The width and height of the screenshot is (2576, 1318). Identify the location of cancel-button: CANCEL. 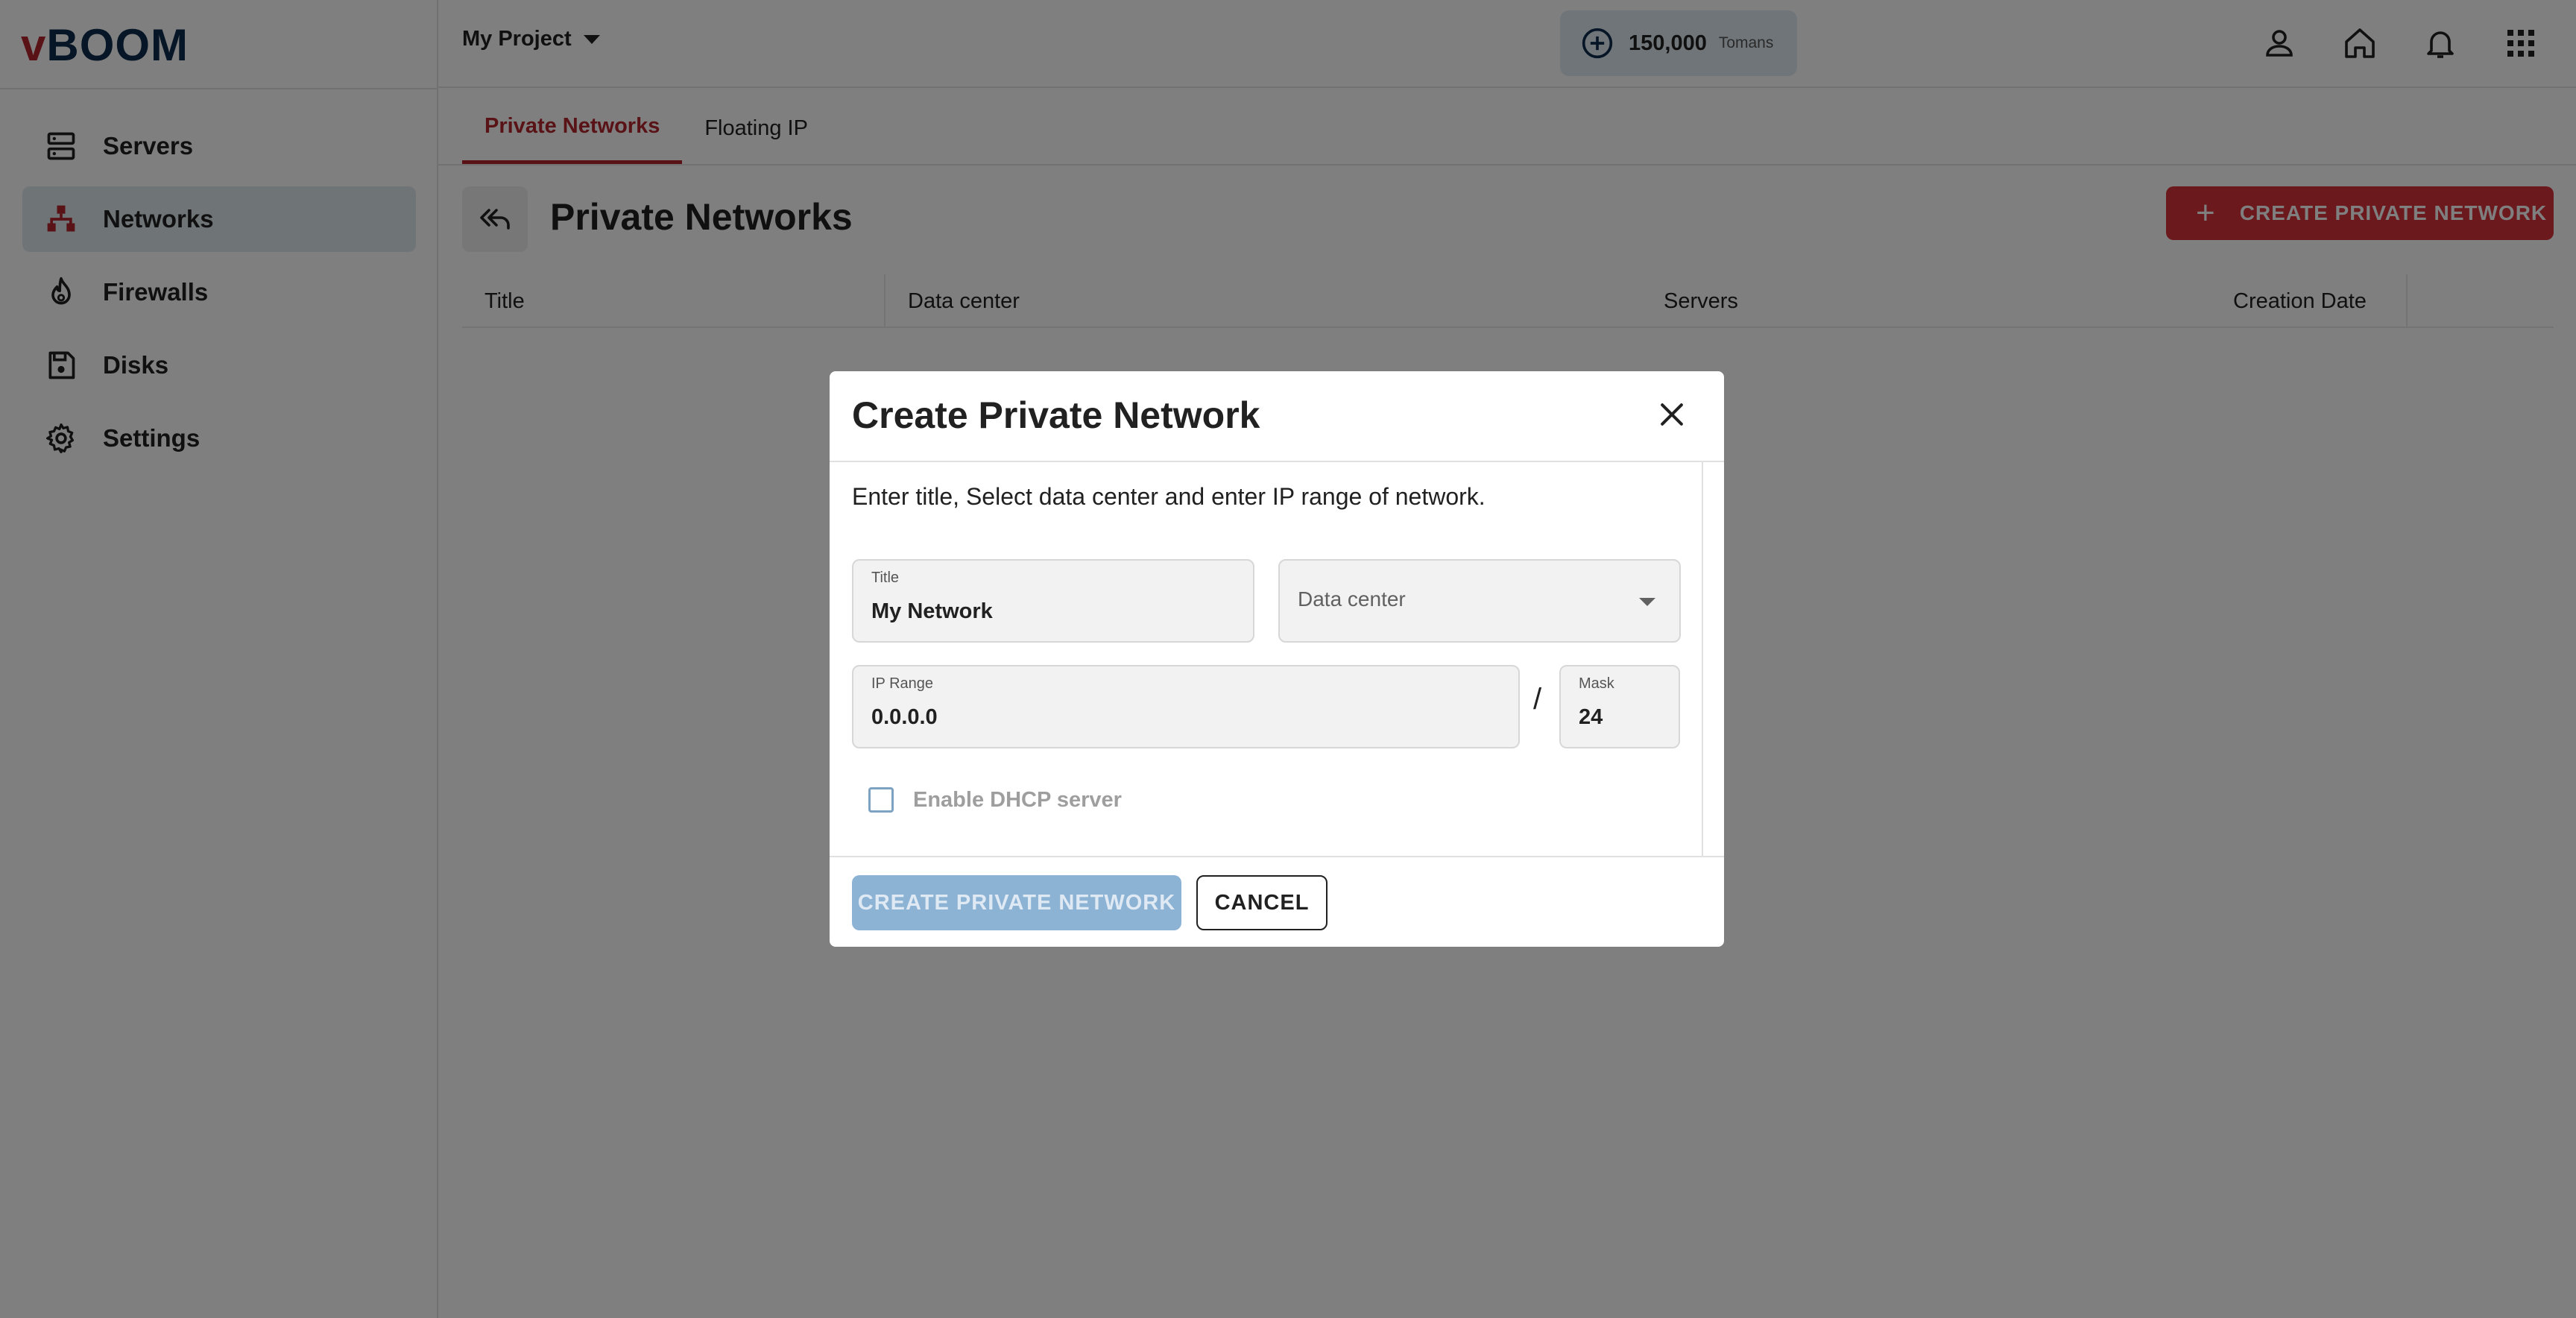
(1262, 902).